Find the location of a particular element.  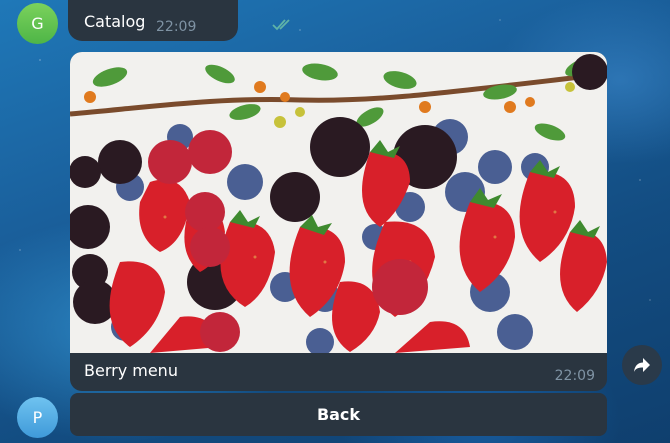

user-avatar: P is located at coordinates (37, 417).